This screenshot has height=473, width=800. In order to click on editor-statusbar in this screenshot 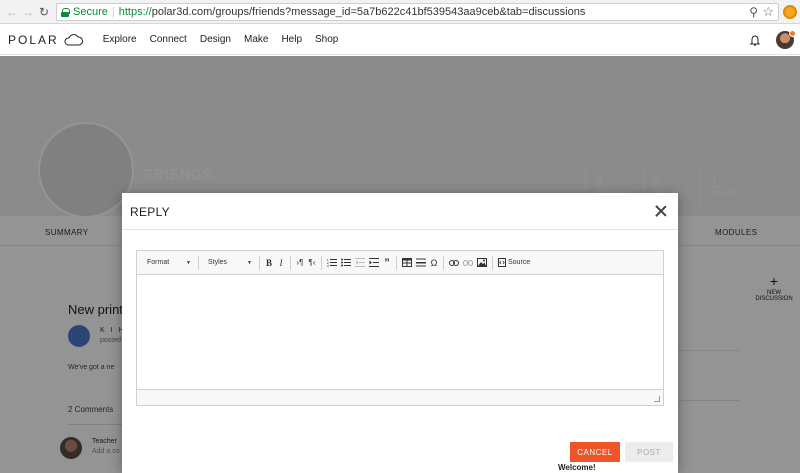, I will do `click(400, 397)`.